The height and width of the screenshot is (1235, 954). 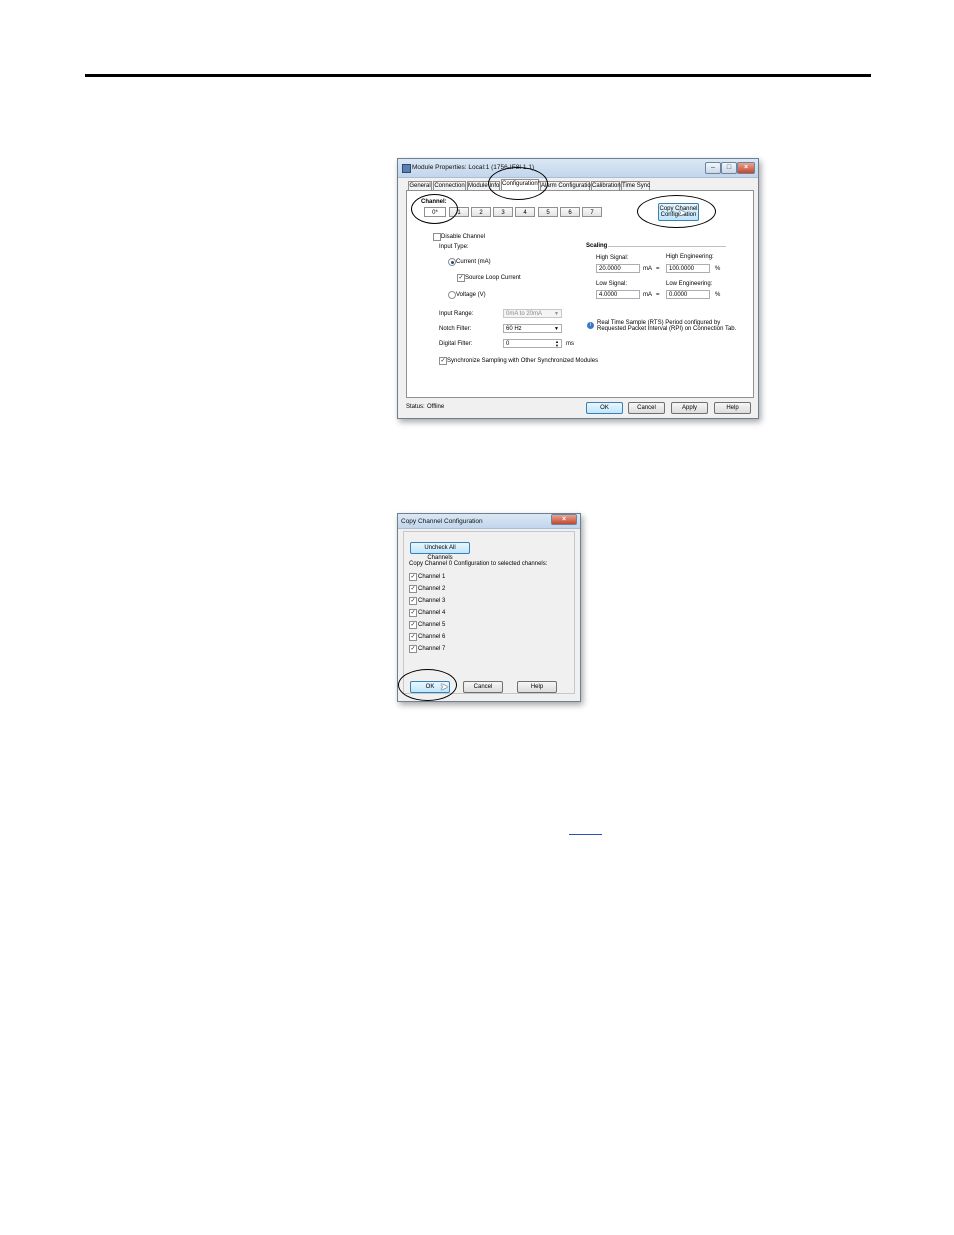 I want to click on high-equals: =, so click(x=658, y=269).